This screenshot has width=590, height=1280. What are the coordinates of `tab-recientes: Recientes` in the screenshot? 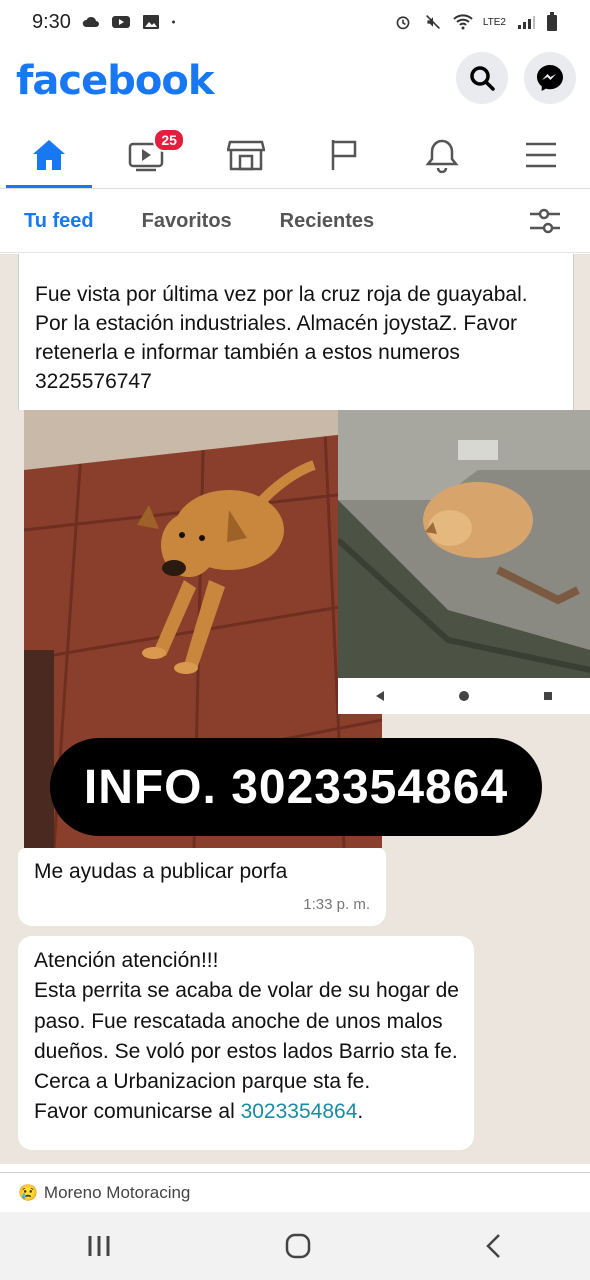 It's located at (327, 221).